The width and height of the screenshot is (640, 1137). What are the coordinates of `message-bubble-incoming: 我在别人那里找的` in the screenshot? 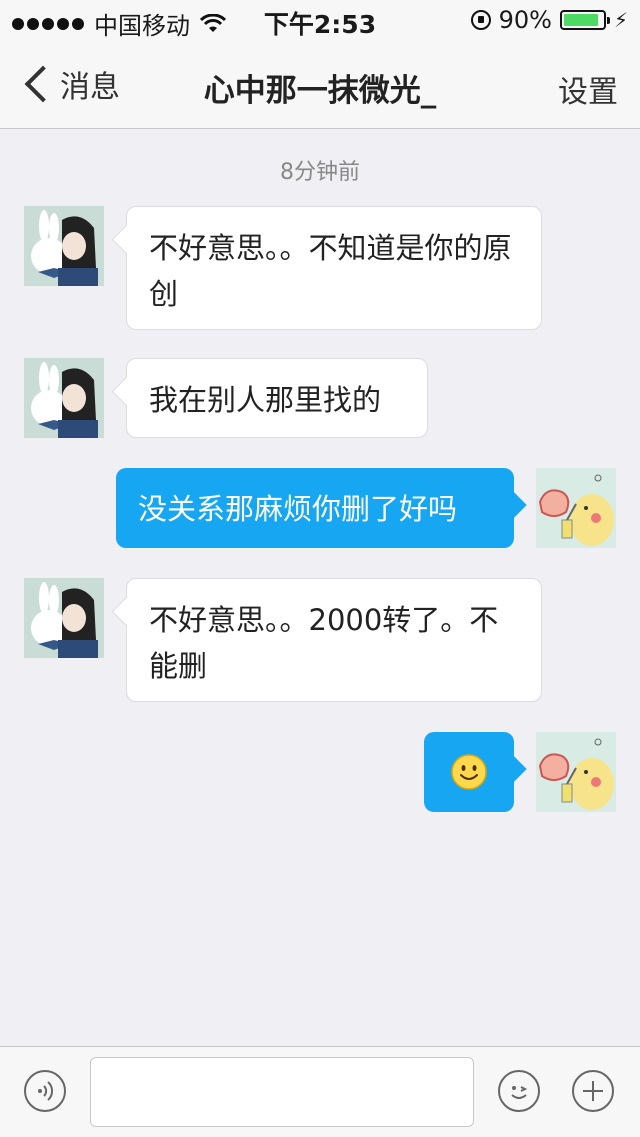 It's located at (277, 398).